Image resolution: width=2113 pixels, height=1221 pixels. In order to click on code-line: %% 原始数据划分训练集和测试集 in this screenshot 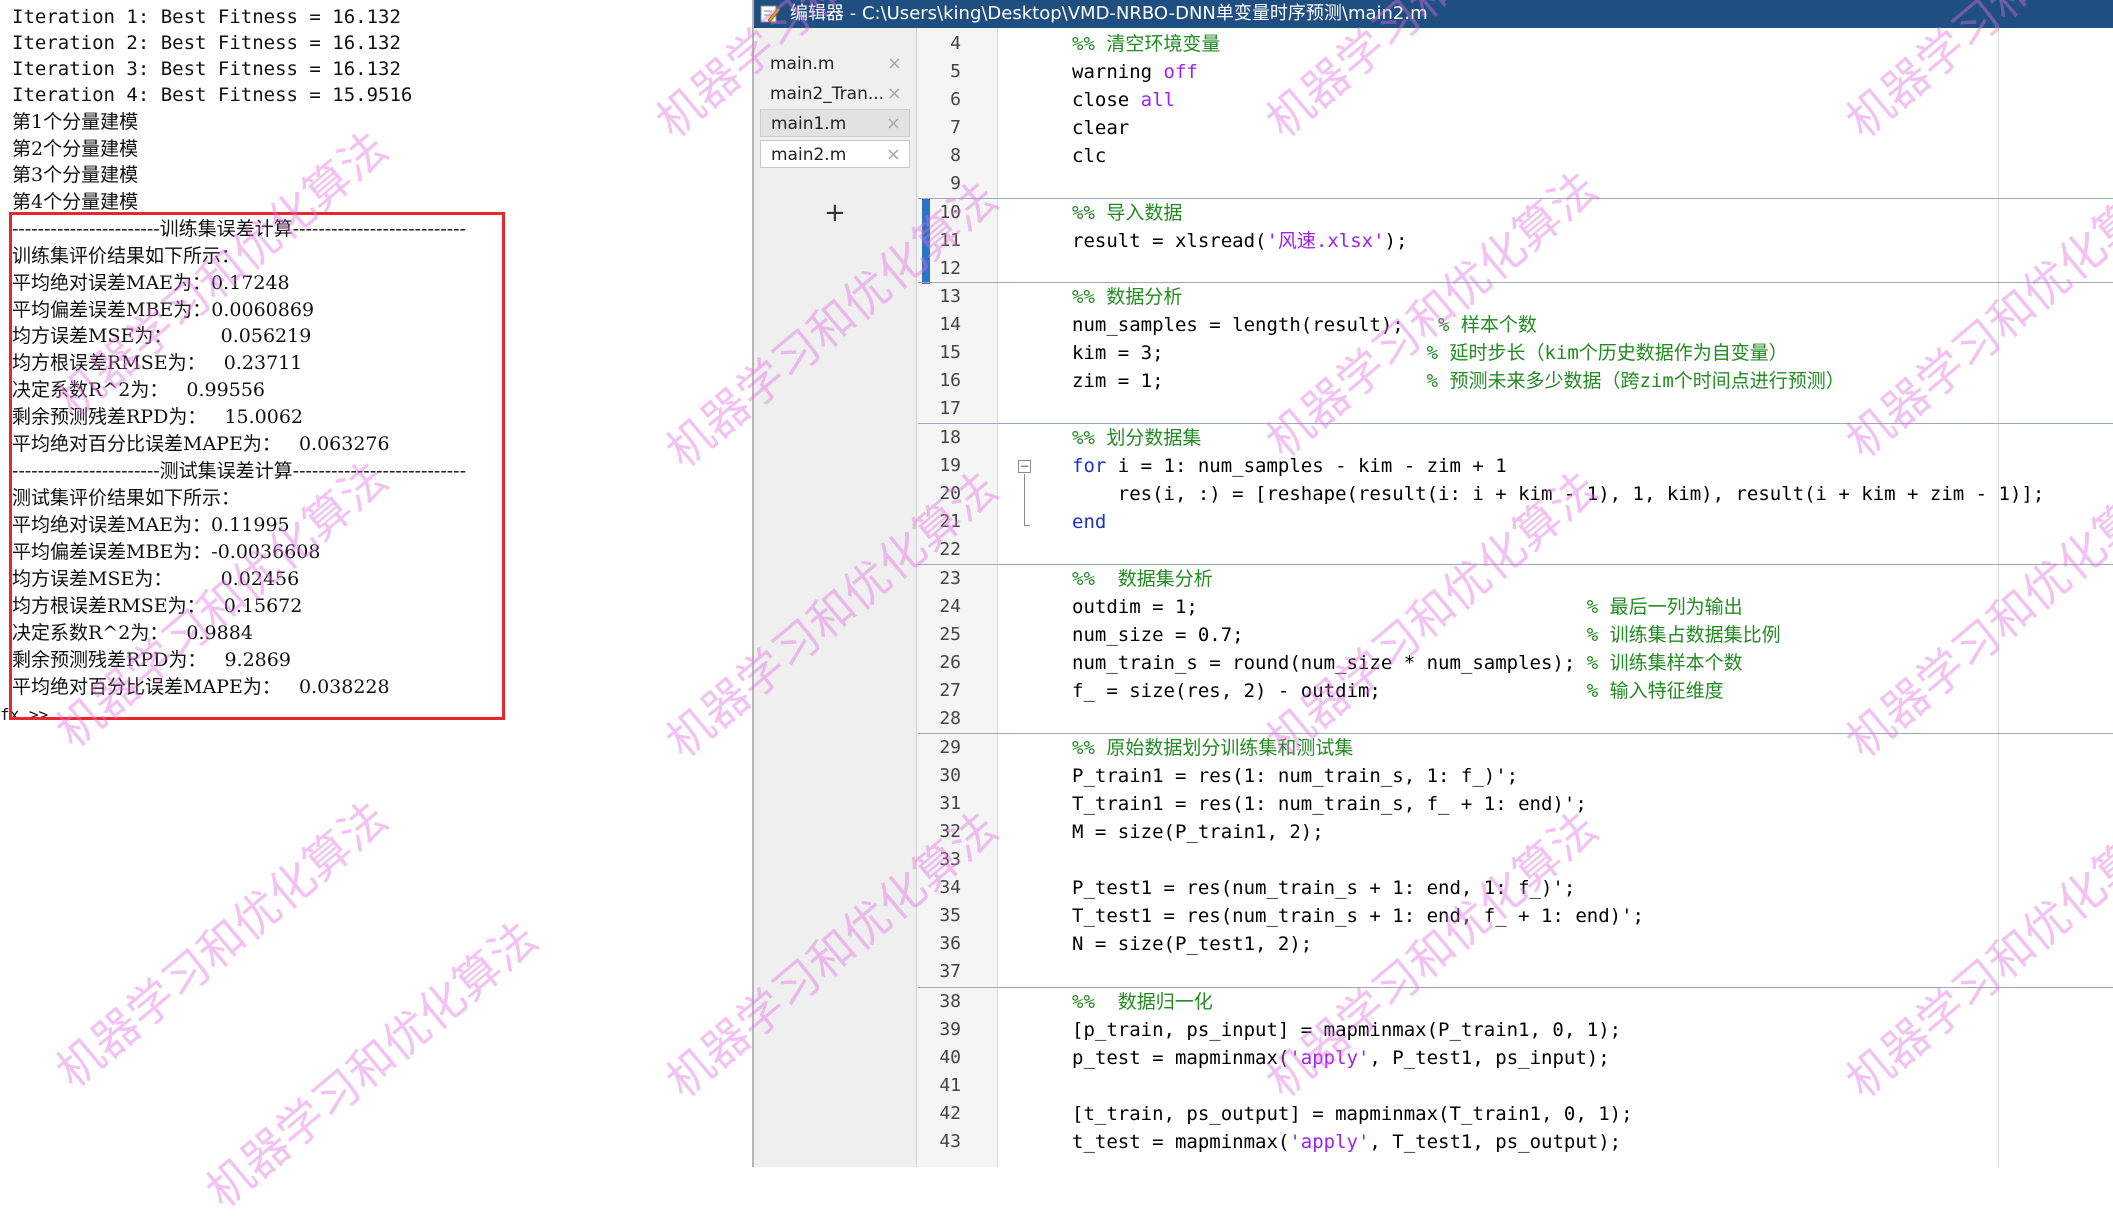, I will do `click(1213, 748)`.